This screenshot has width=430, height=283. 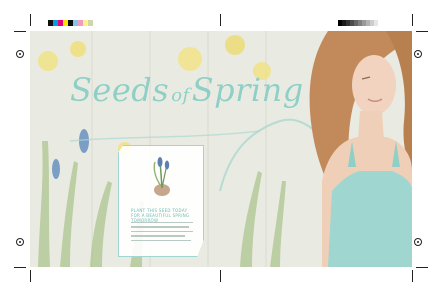 I want to click on title-word-of: of, so click(x=180, y=95).